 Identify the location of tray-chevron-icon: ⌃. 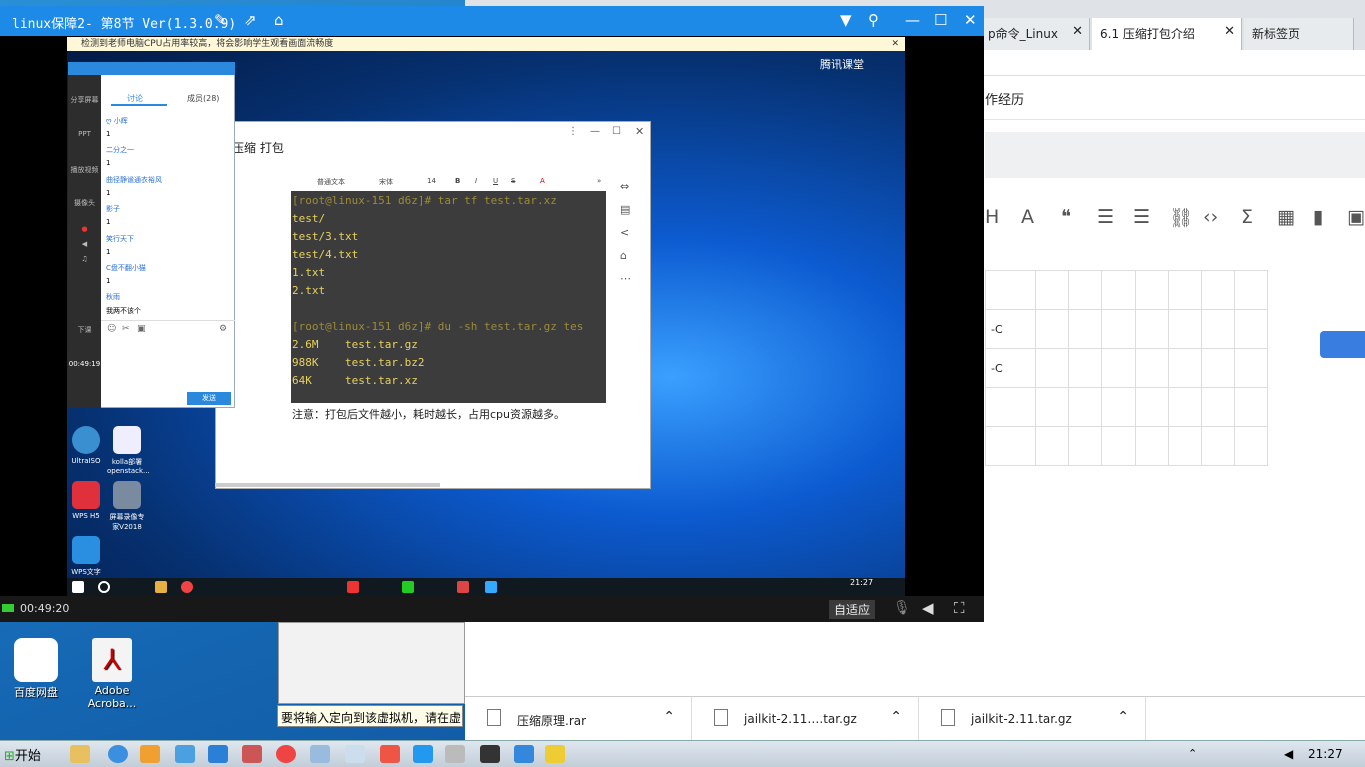
(1192, 753).